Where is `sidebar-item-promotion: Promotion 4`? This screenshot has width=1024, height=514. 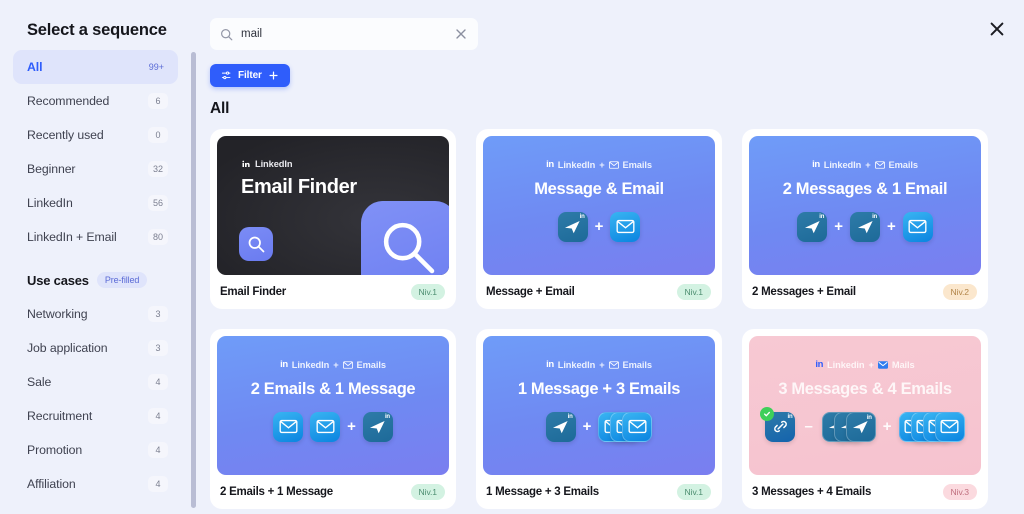
sidebar-item-promotion: Promotion 4 is located at coordinates (95, 450).